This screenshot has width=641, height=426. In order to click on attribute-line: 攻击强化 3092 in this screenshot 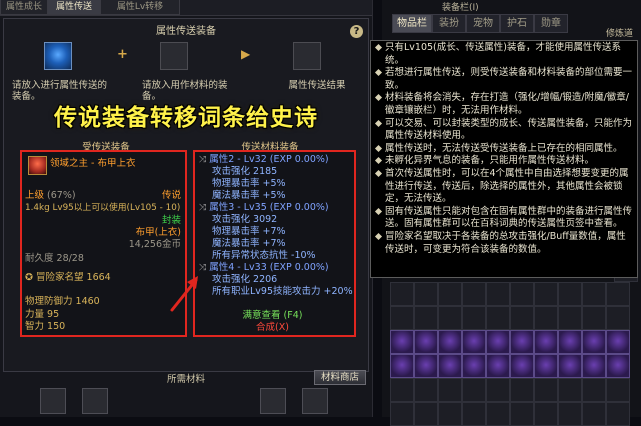, I will do `click(245, 219)`.